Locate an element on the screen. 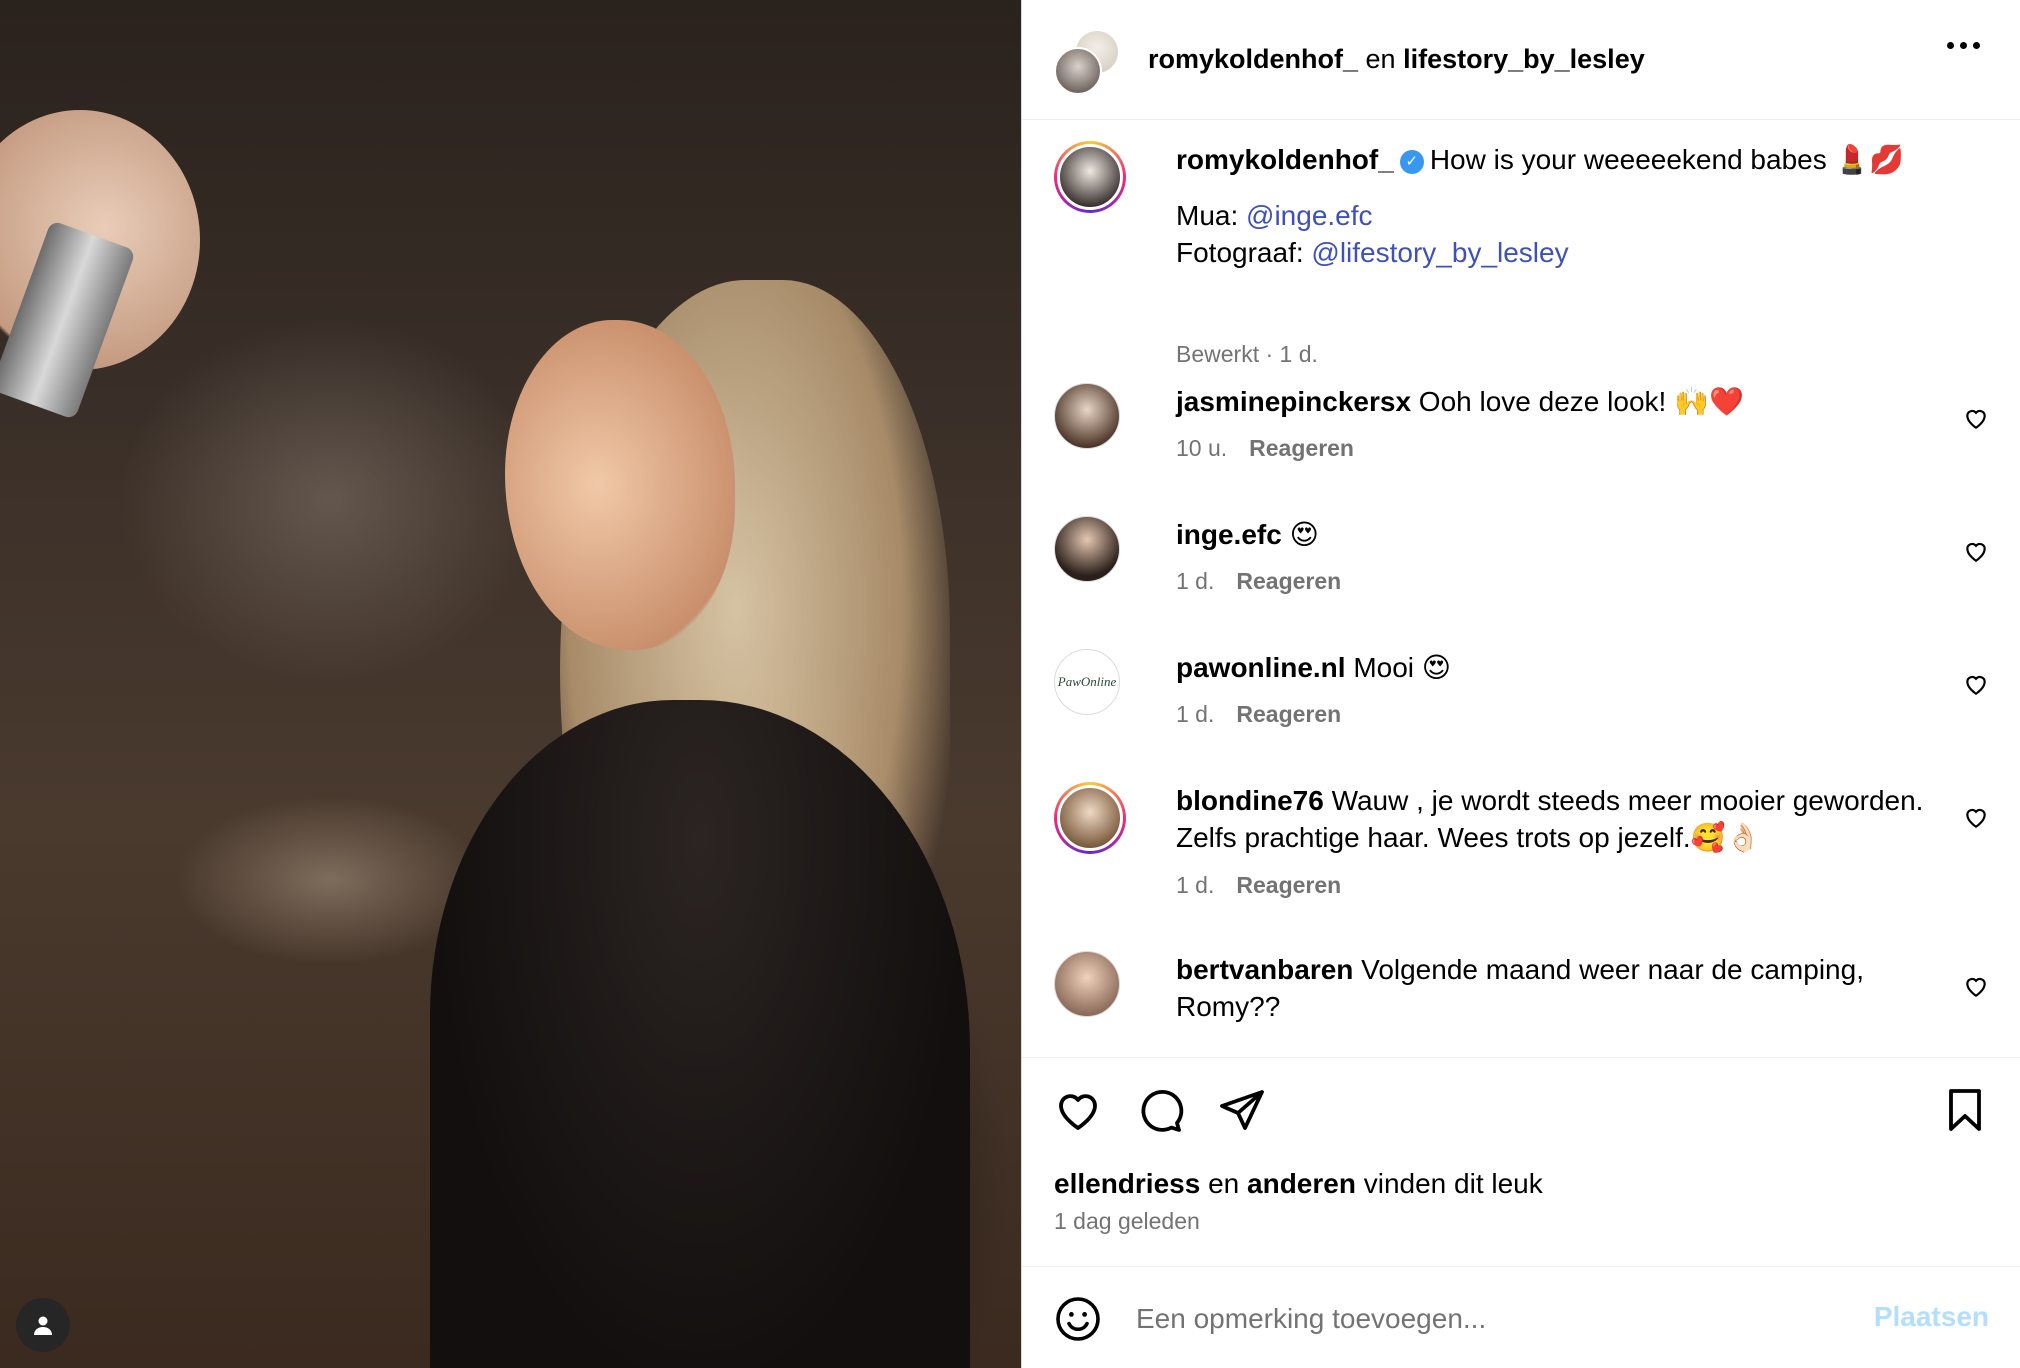  photographer-label: Fotograaf: is located at coordinates (1244, 252).